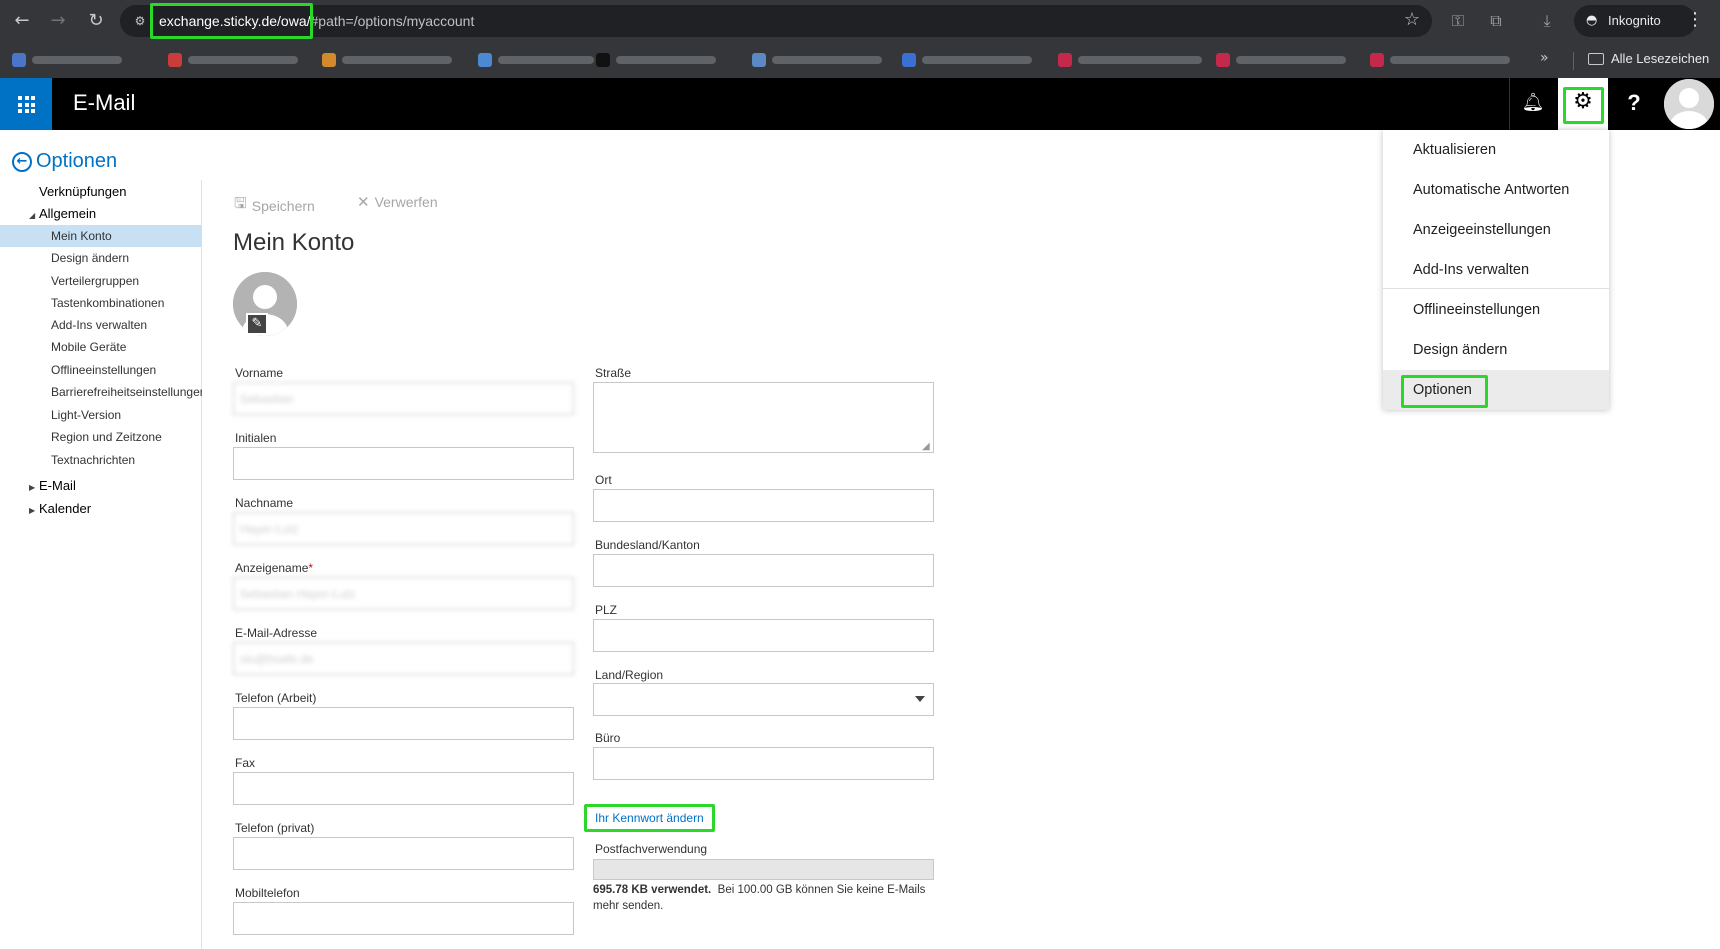 The image size is (1720, 949). What do you see at coordinates (629, 675) in the screenshot?
I see `country-label: Land/Region` at bounding box center [629, 675].